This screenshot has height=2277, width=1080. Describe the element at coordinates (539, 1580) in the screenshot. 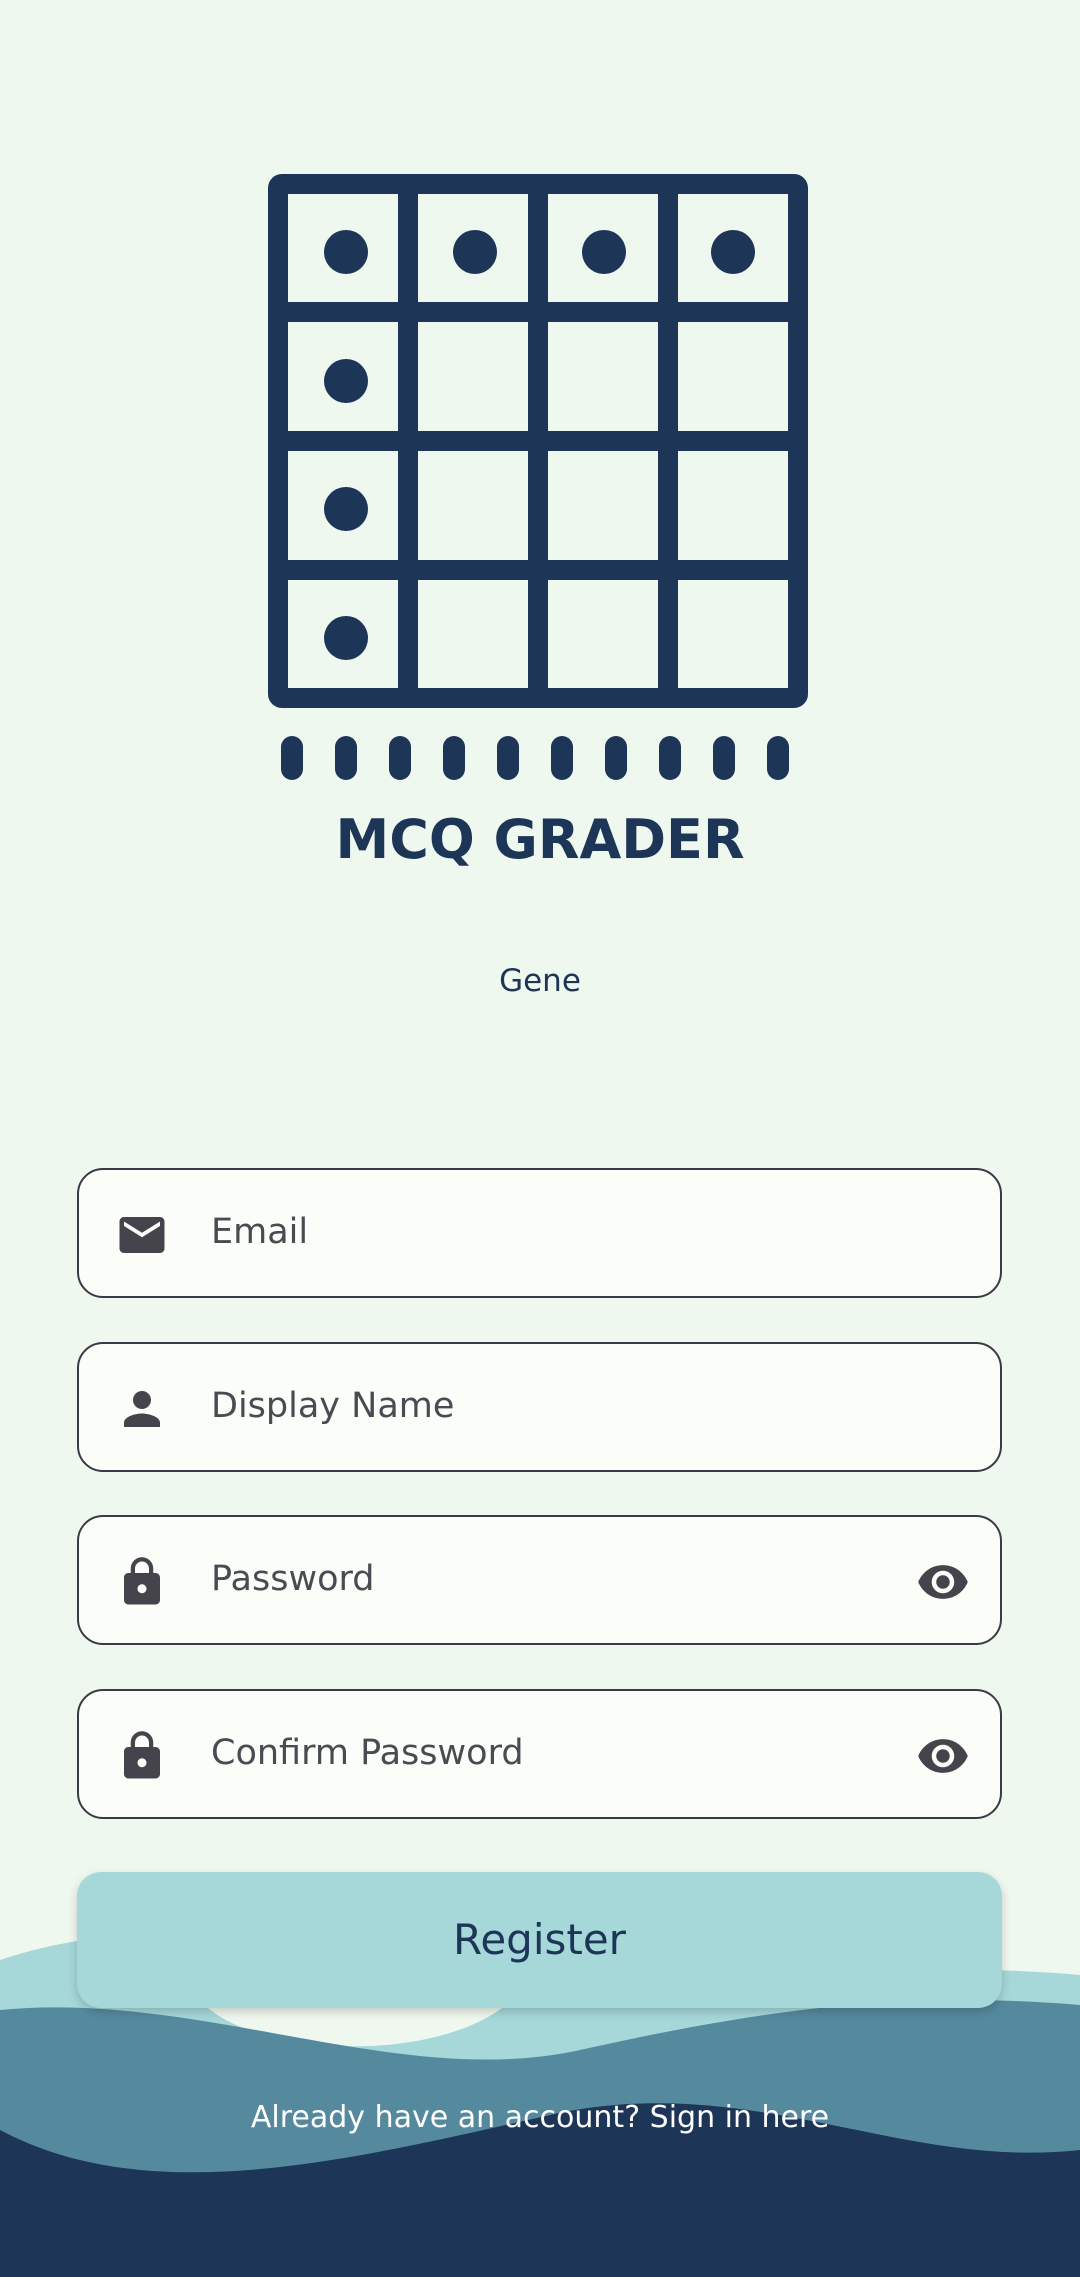

I see `password-field: Password` at that location.